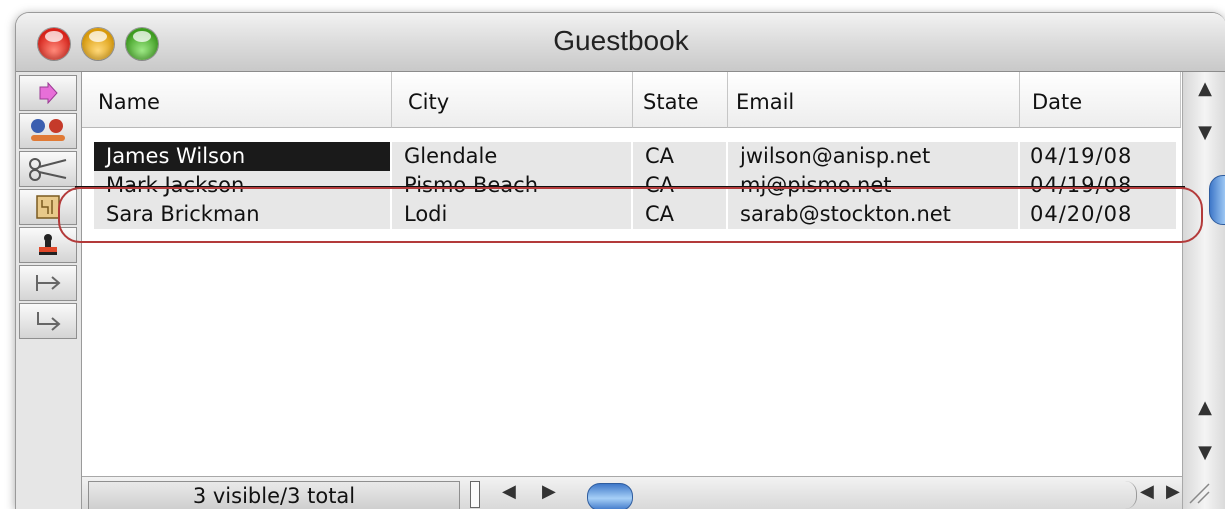  I want to click on group-tool-button, so click(48, 131).